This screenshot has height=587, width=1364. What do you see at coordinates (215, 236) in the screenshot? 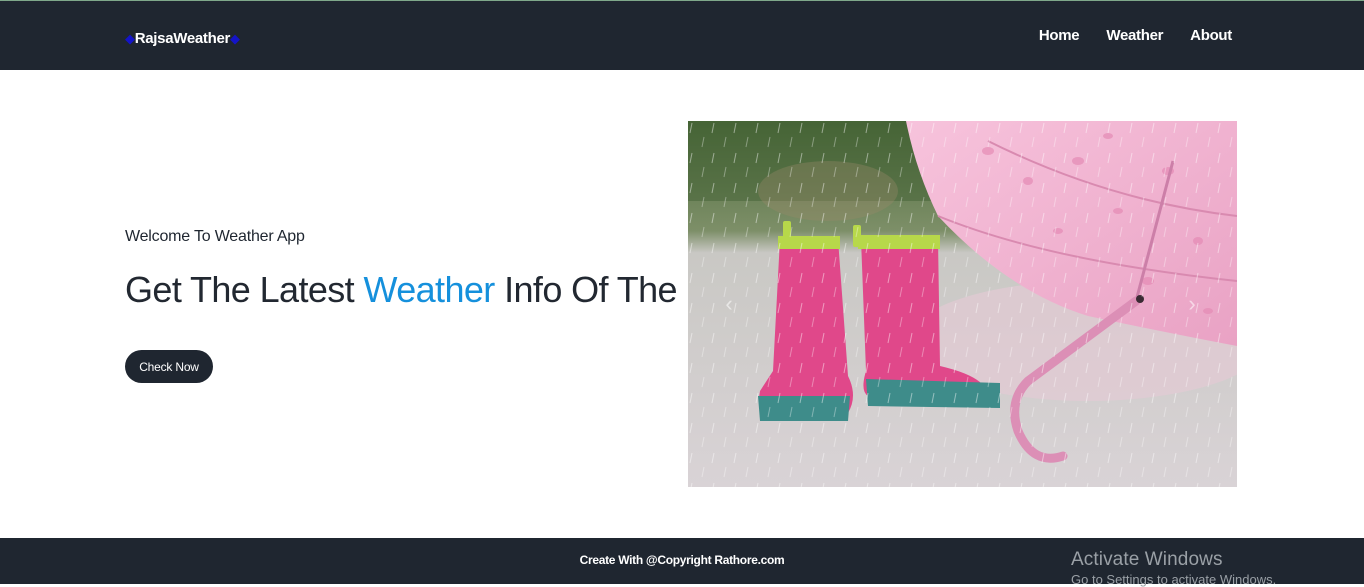
I see `welcome-text: Welcome To Weather App` at bounding box center [215, 236].